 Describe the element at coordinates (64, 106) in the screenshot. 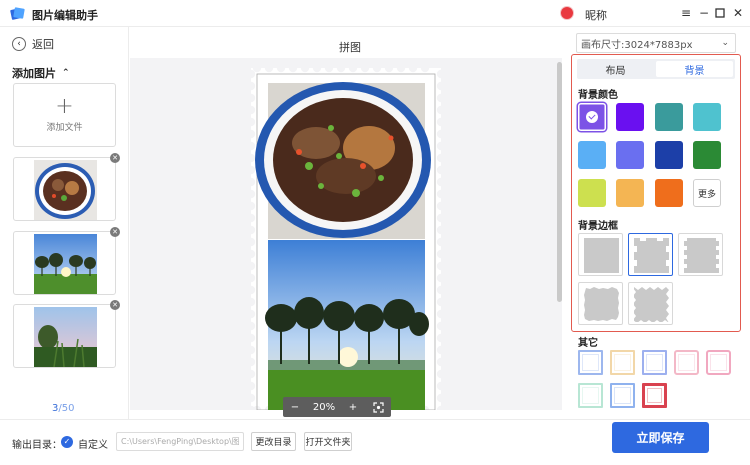

I see `plus-icon: +` at that location.